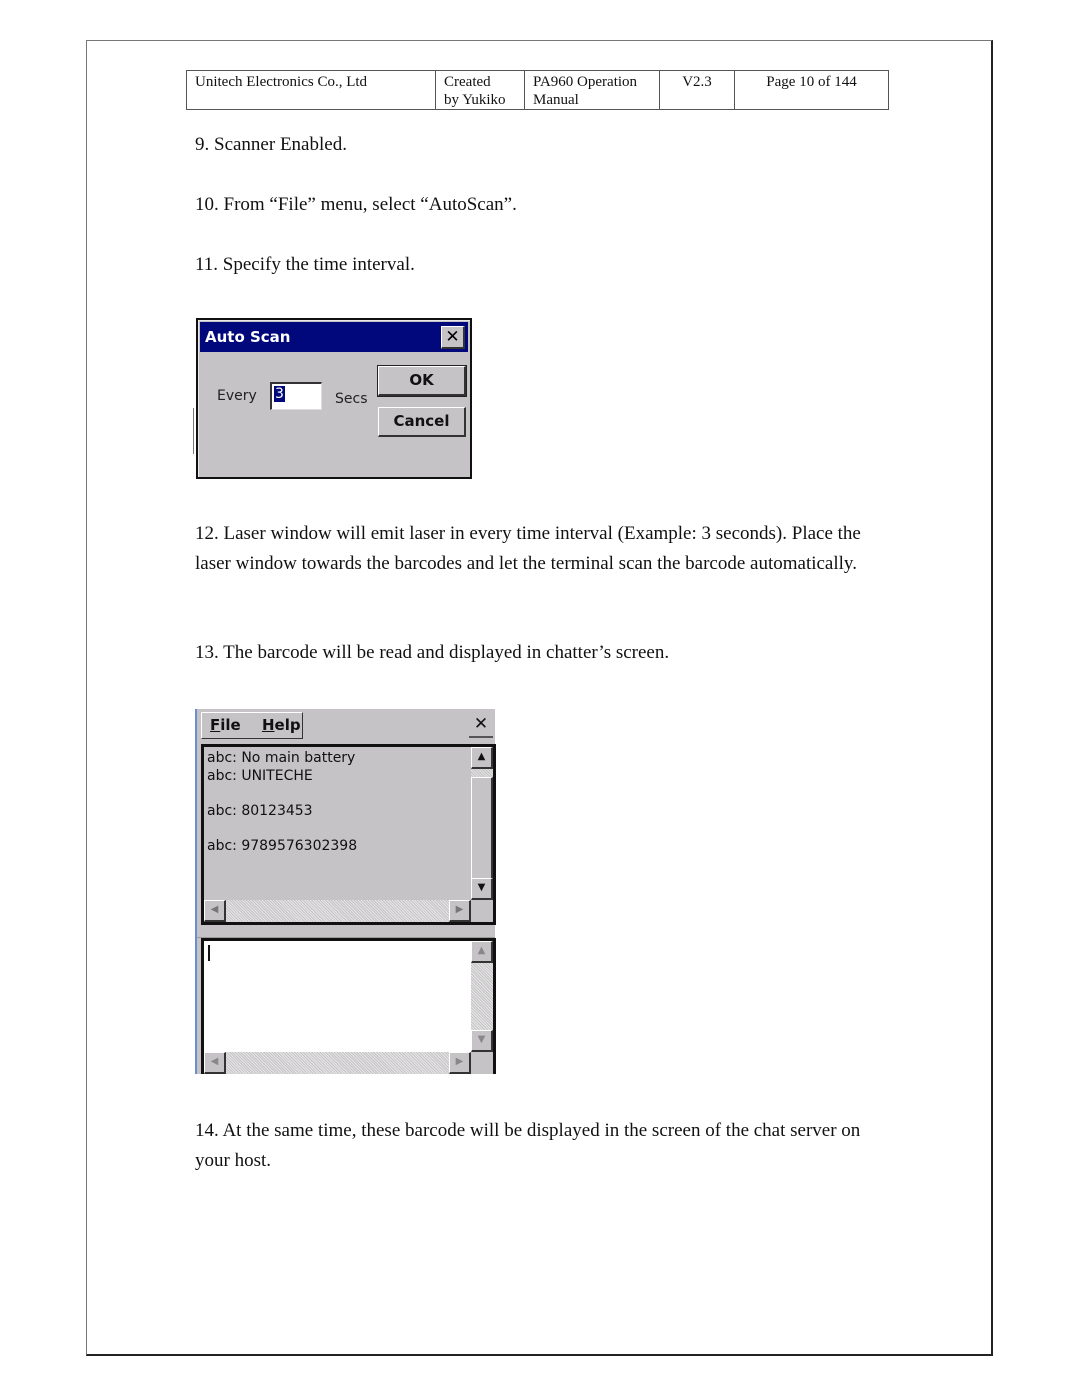 The height and width of the screenshot is (1397, 1080). Describe the element at coordinates (260, 810) in the screenshot. I see `log-line: abc: 80123453` at that location.